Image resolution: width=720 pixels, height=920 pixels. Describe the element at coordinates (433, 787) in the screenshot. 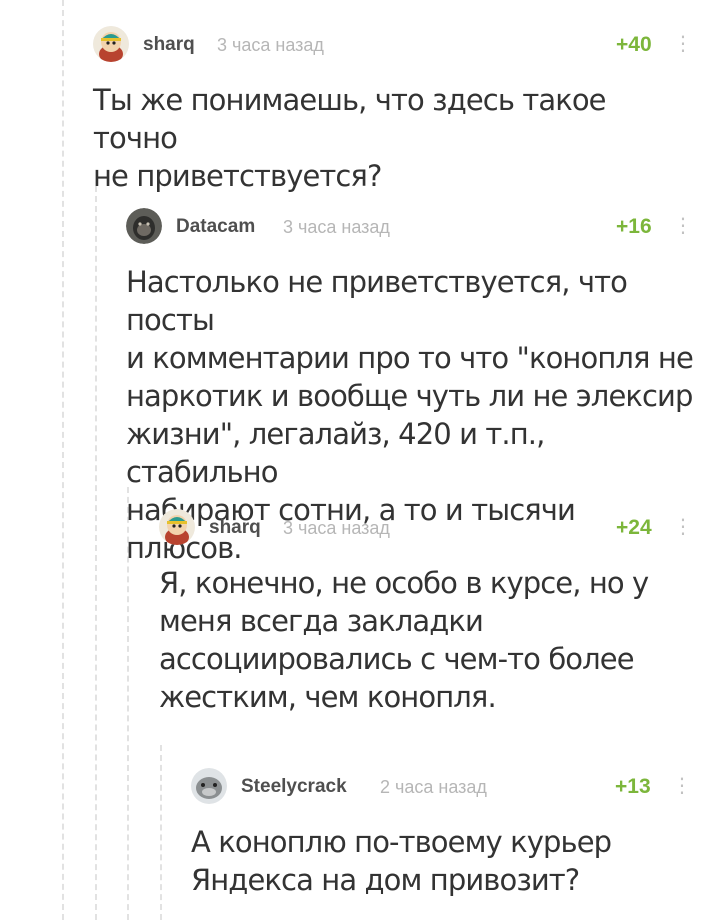

I see `timestamp: 2 часа назад` at that location.